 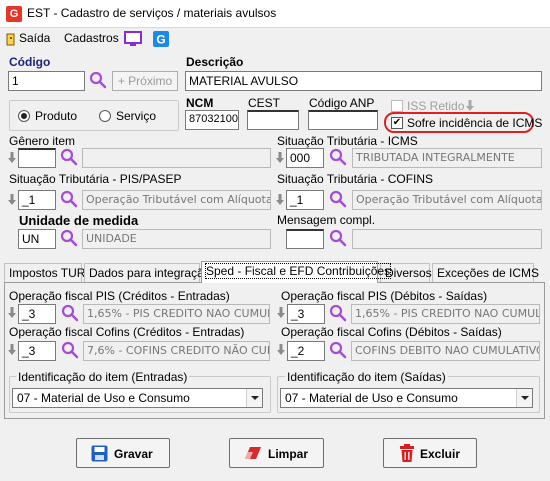 I want to click on id-entradas-label: Identificação do item (Entradas), so click(x=103, y=377).